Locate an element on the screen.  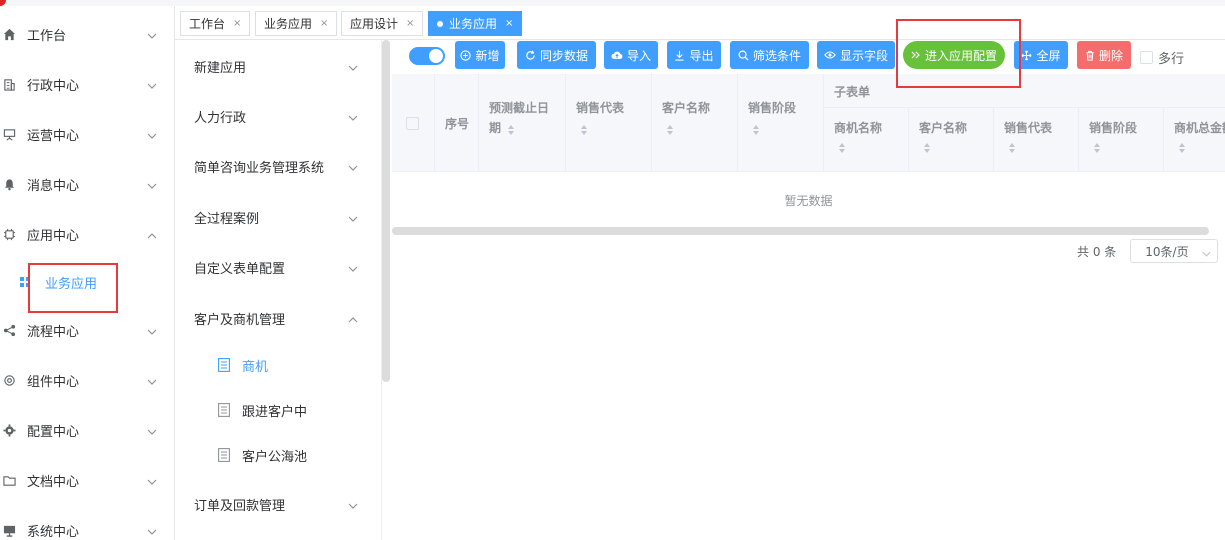
subitem-following-customer: 跟进客户中 is located at coordinates (276, 410).